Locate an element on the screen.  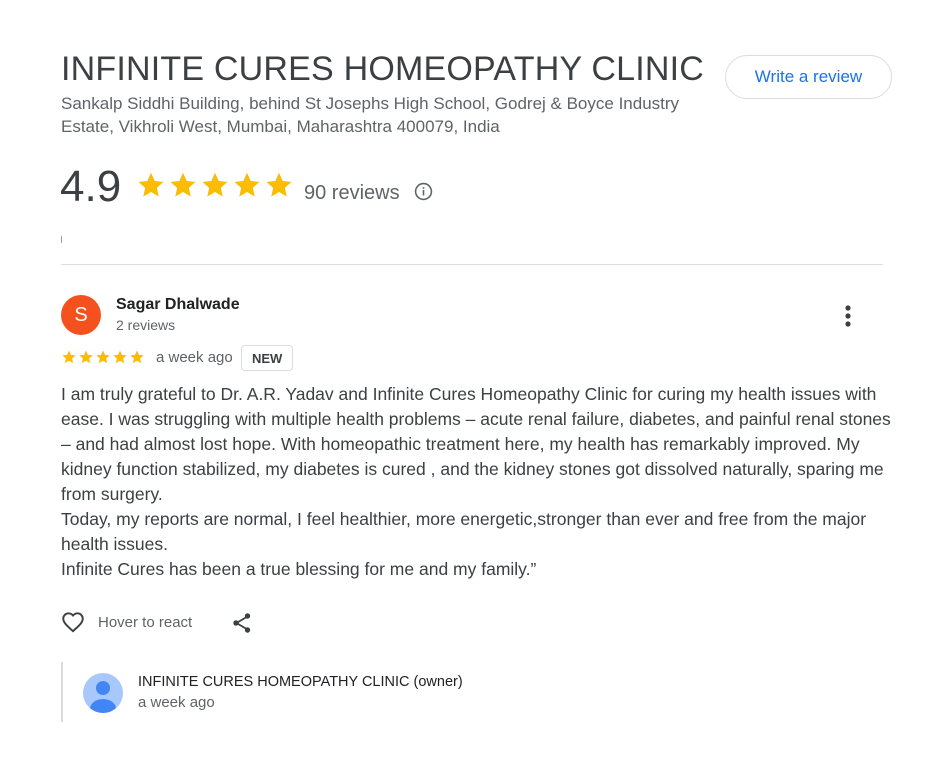
share-icon is located at coordinates (242, 623).